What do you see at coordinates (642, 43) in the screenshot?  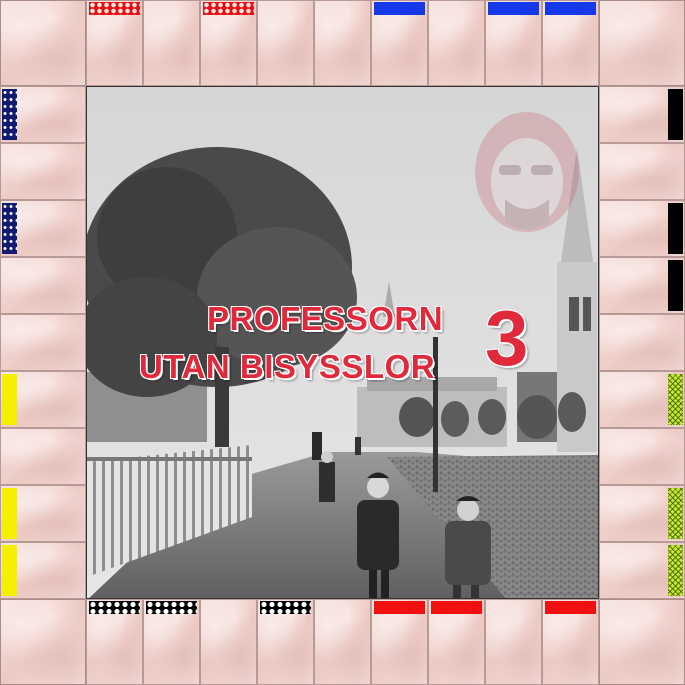 I see `corner-top-right` at bounding box center [642, 43].